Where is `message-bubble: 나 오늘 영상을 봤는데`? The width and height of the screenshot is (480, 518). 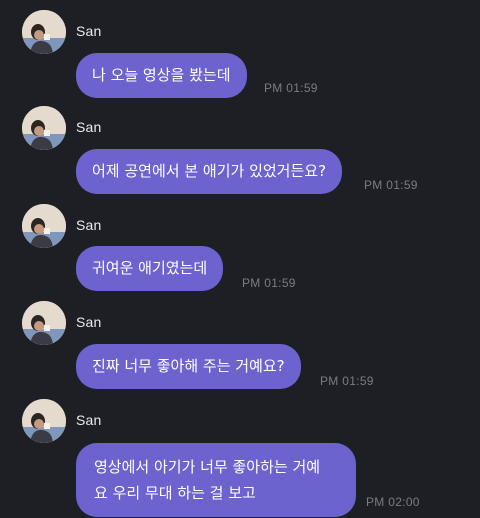 message-bubble: 나 오늘 영상을 봤는데 is located at coordinates (161, 75).